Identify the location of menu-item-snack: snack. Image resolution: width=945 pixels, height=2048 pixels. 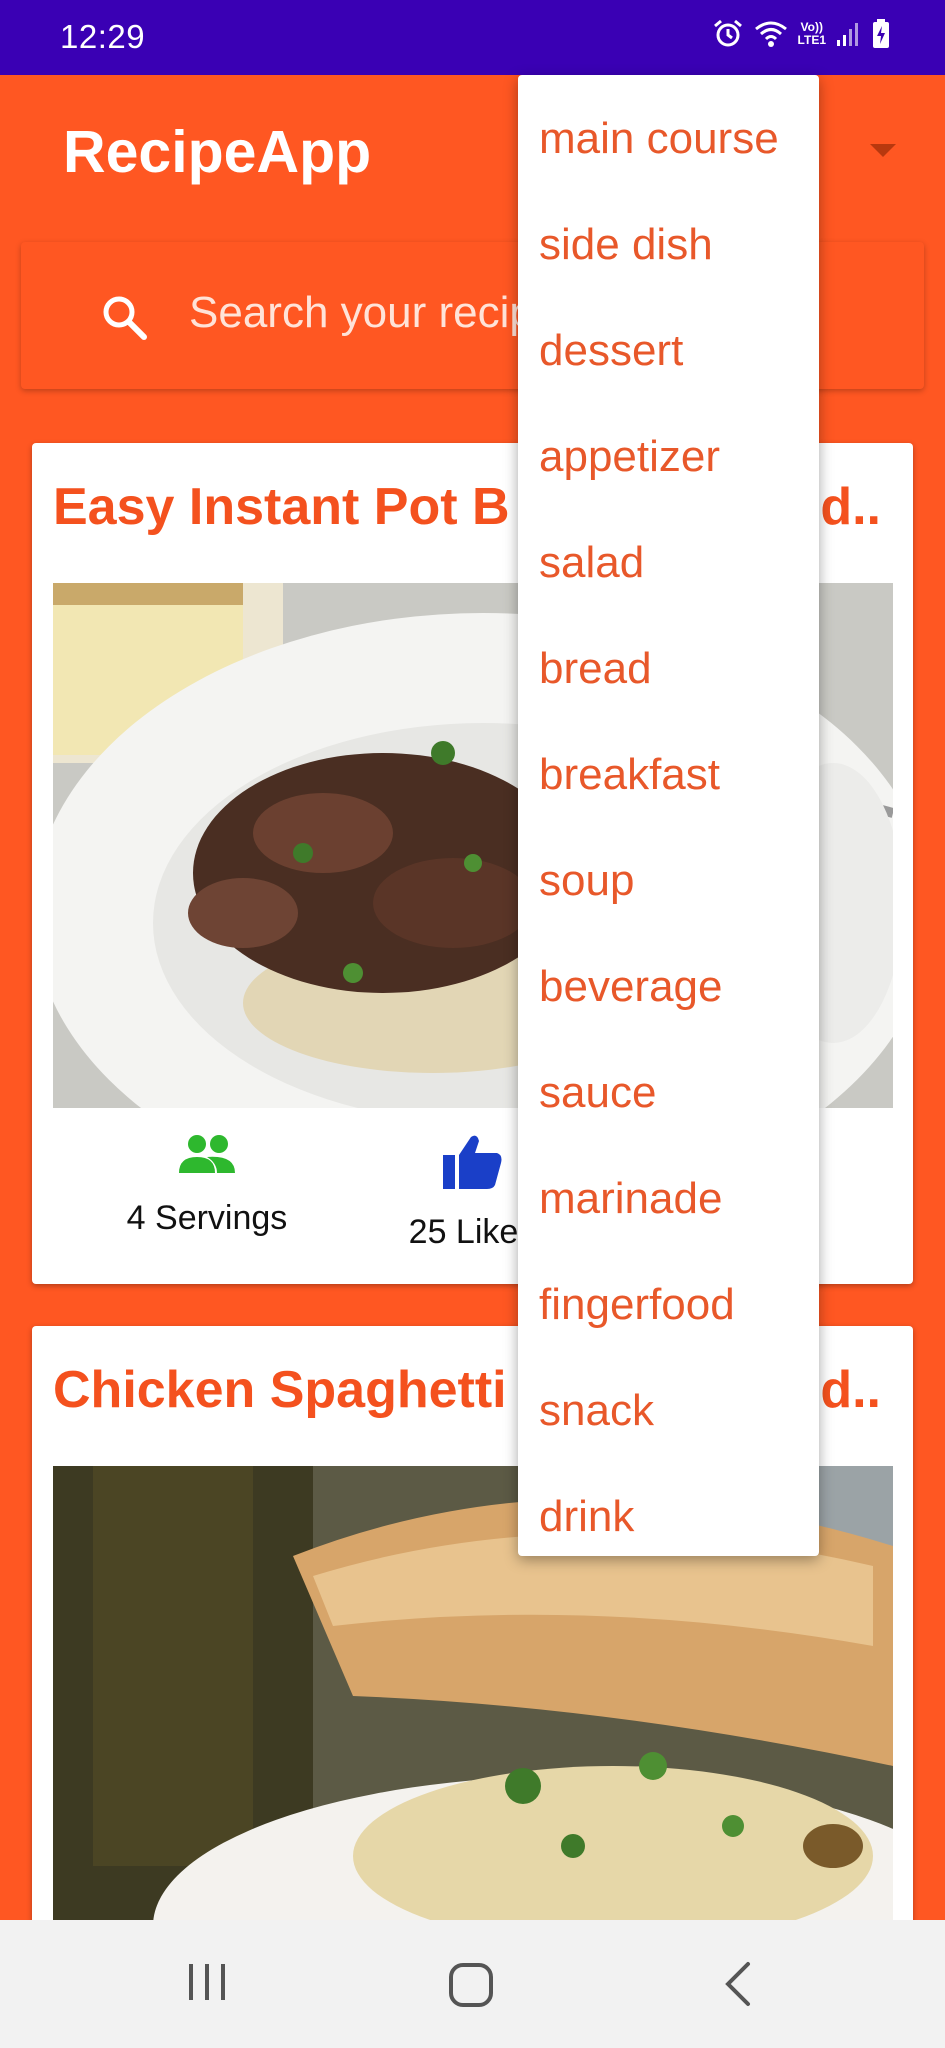
(668, 1421).